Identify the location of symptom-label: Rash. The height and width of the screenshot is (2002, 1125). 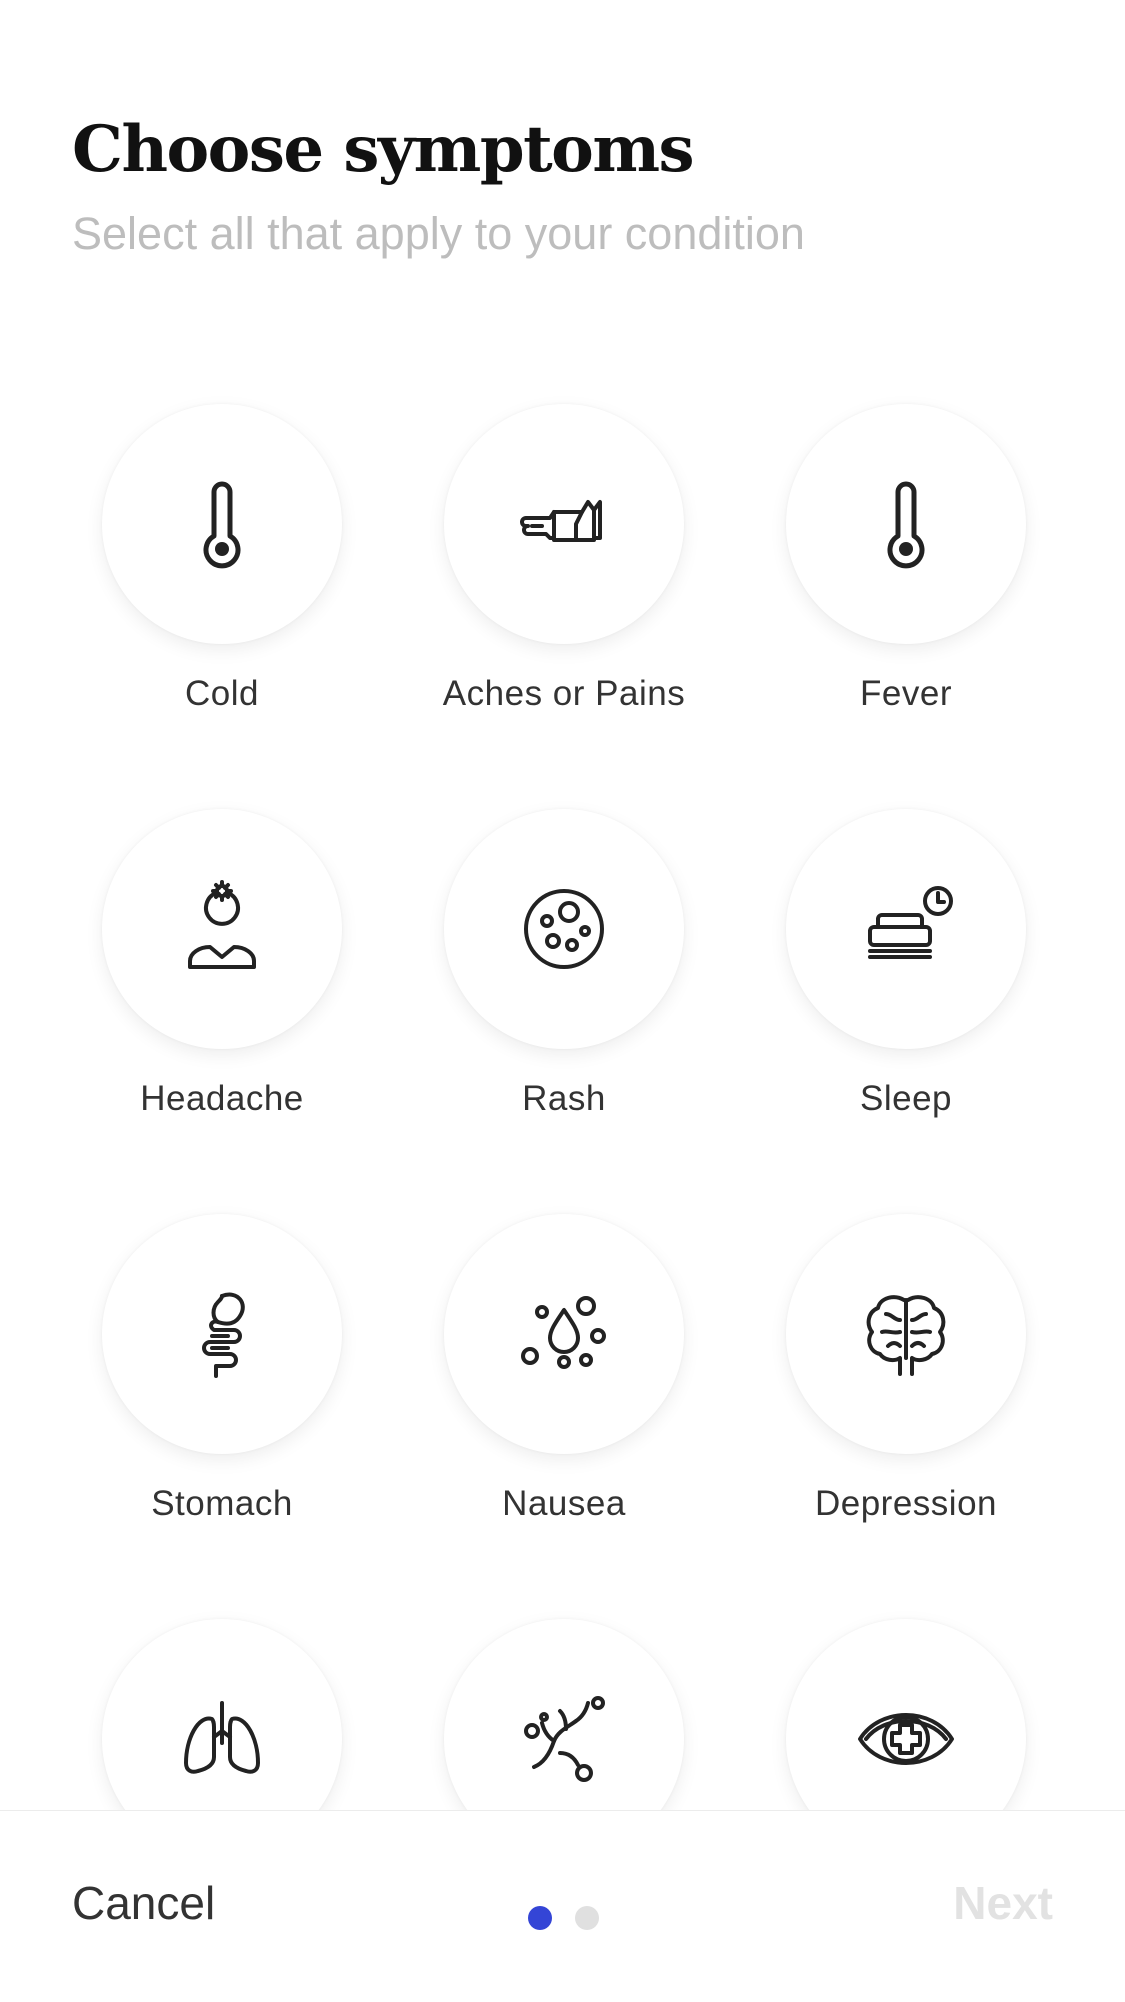
(564, 1098).